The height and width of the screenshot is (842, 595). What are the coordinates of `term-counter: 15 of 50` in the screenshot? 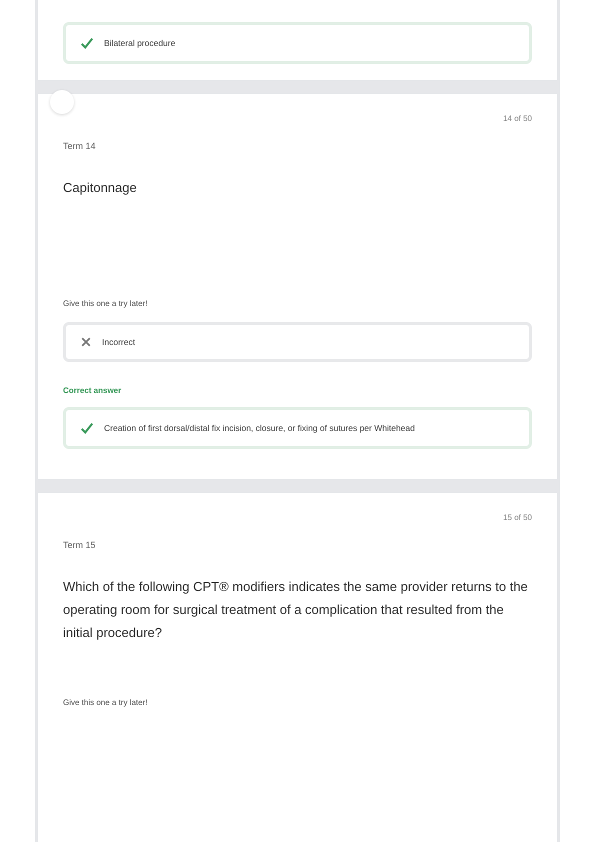 It's located at (517, 517).